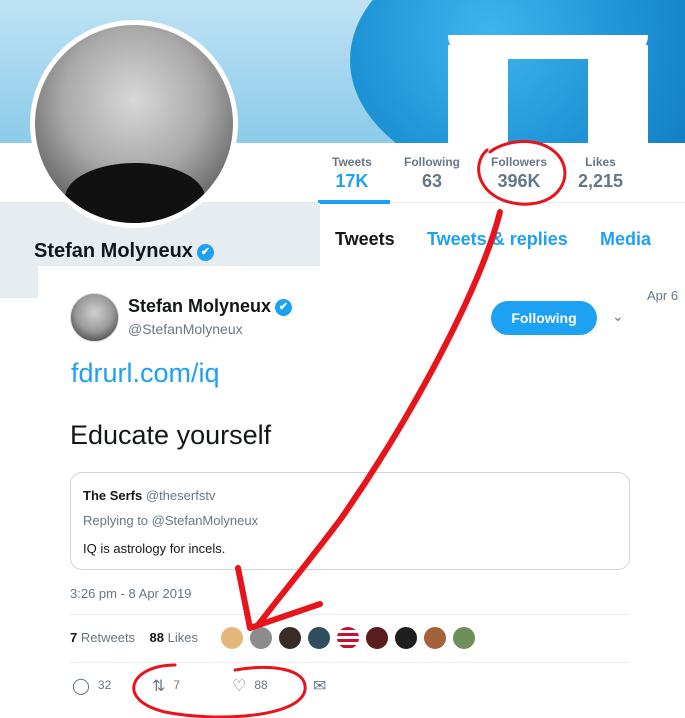 Image resolution: width=685 pixels, height=718 pixels. What do you see at coordinates (663, 295) in the screenshot?
I see `tweet-date-partial: Apr 6` at bounding box center [663, 295].